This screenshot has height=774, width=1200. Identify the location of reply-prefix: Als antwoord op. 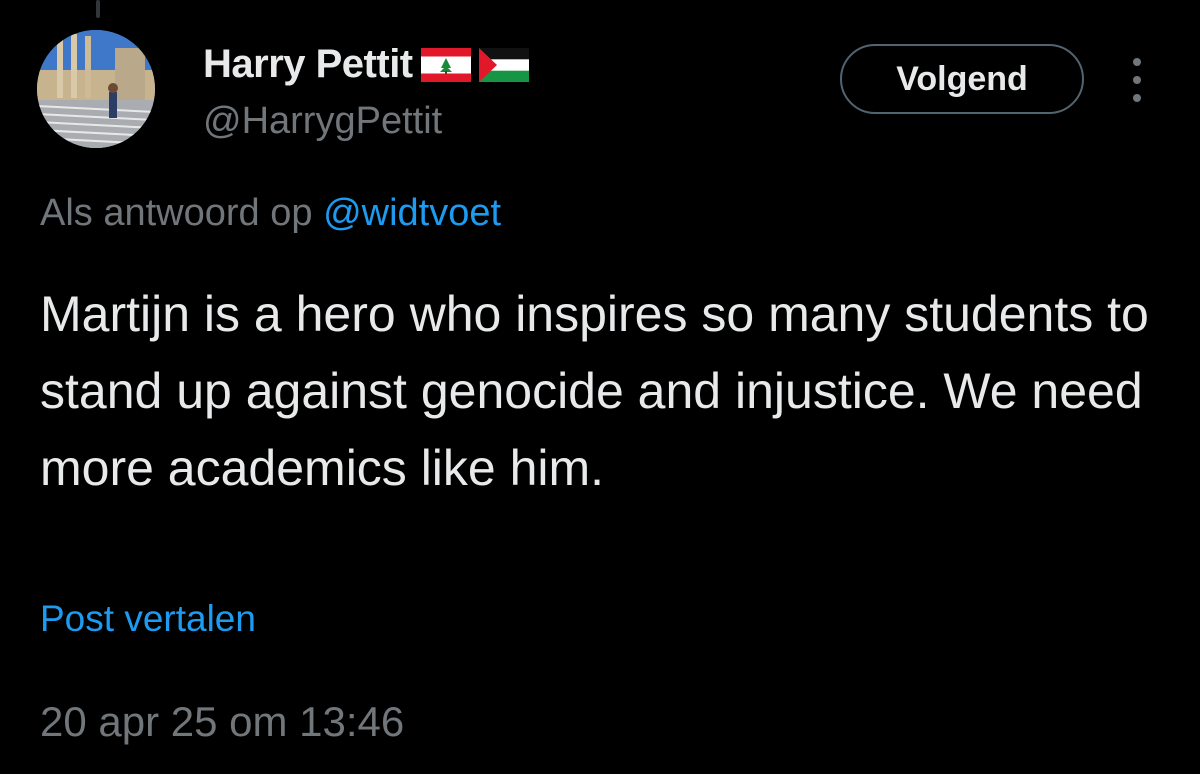
(176, 213).